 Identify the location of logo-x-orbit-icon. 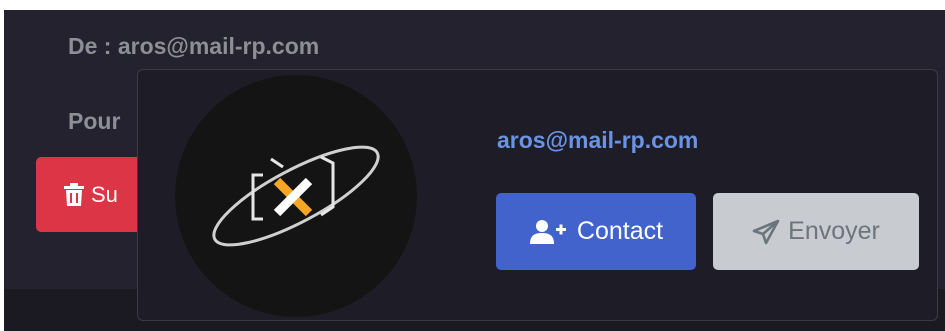
(296, 196).